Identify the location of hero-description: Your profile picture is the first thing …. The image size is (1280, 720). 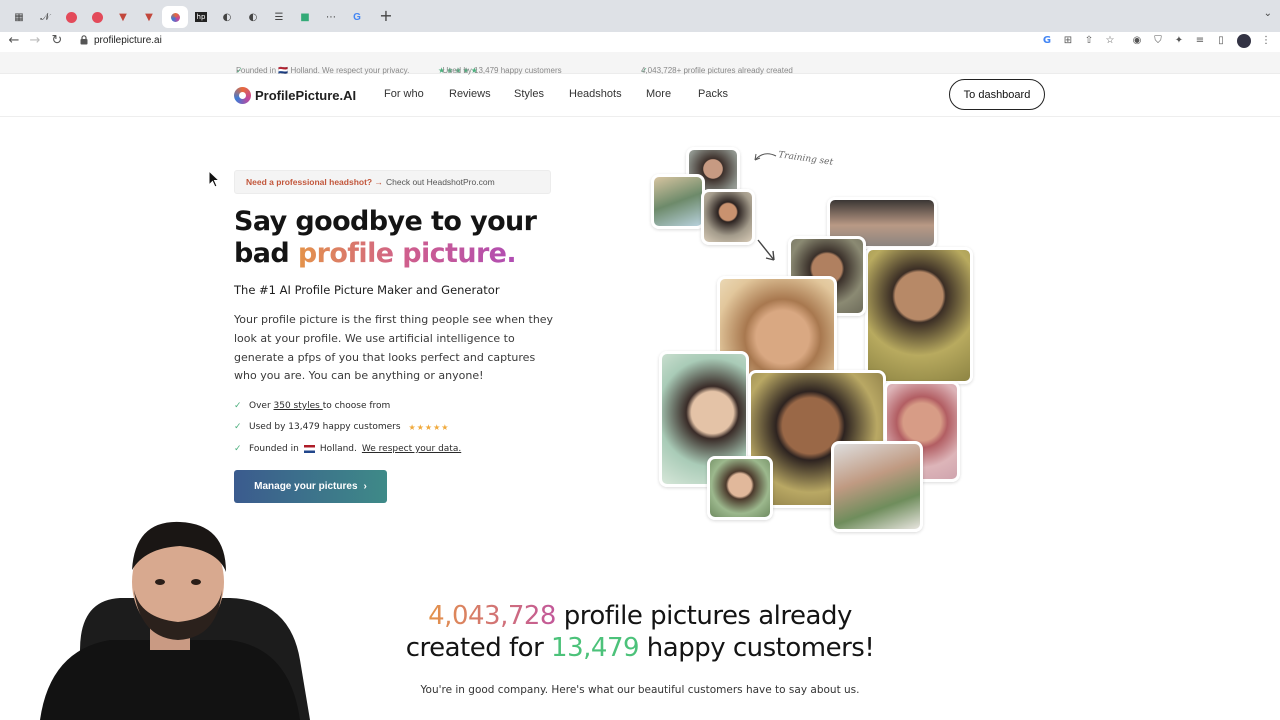
(394, 348).